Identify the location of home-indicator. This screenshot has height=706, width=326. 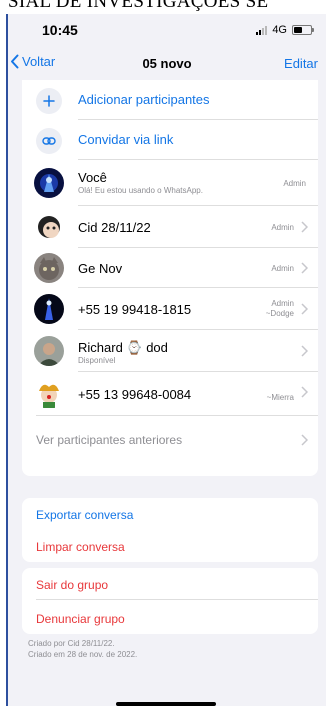
(166, 704).